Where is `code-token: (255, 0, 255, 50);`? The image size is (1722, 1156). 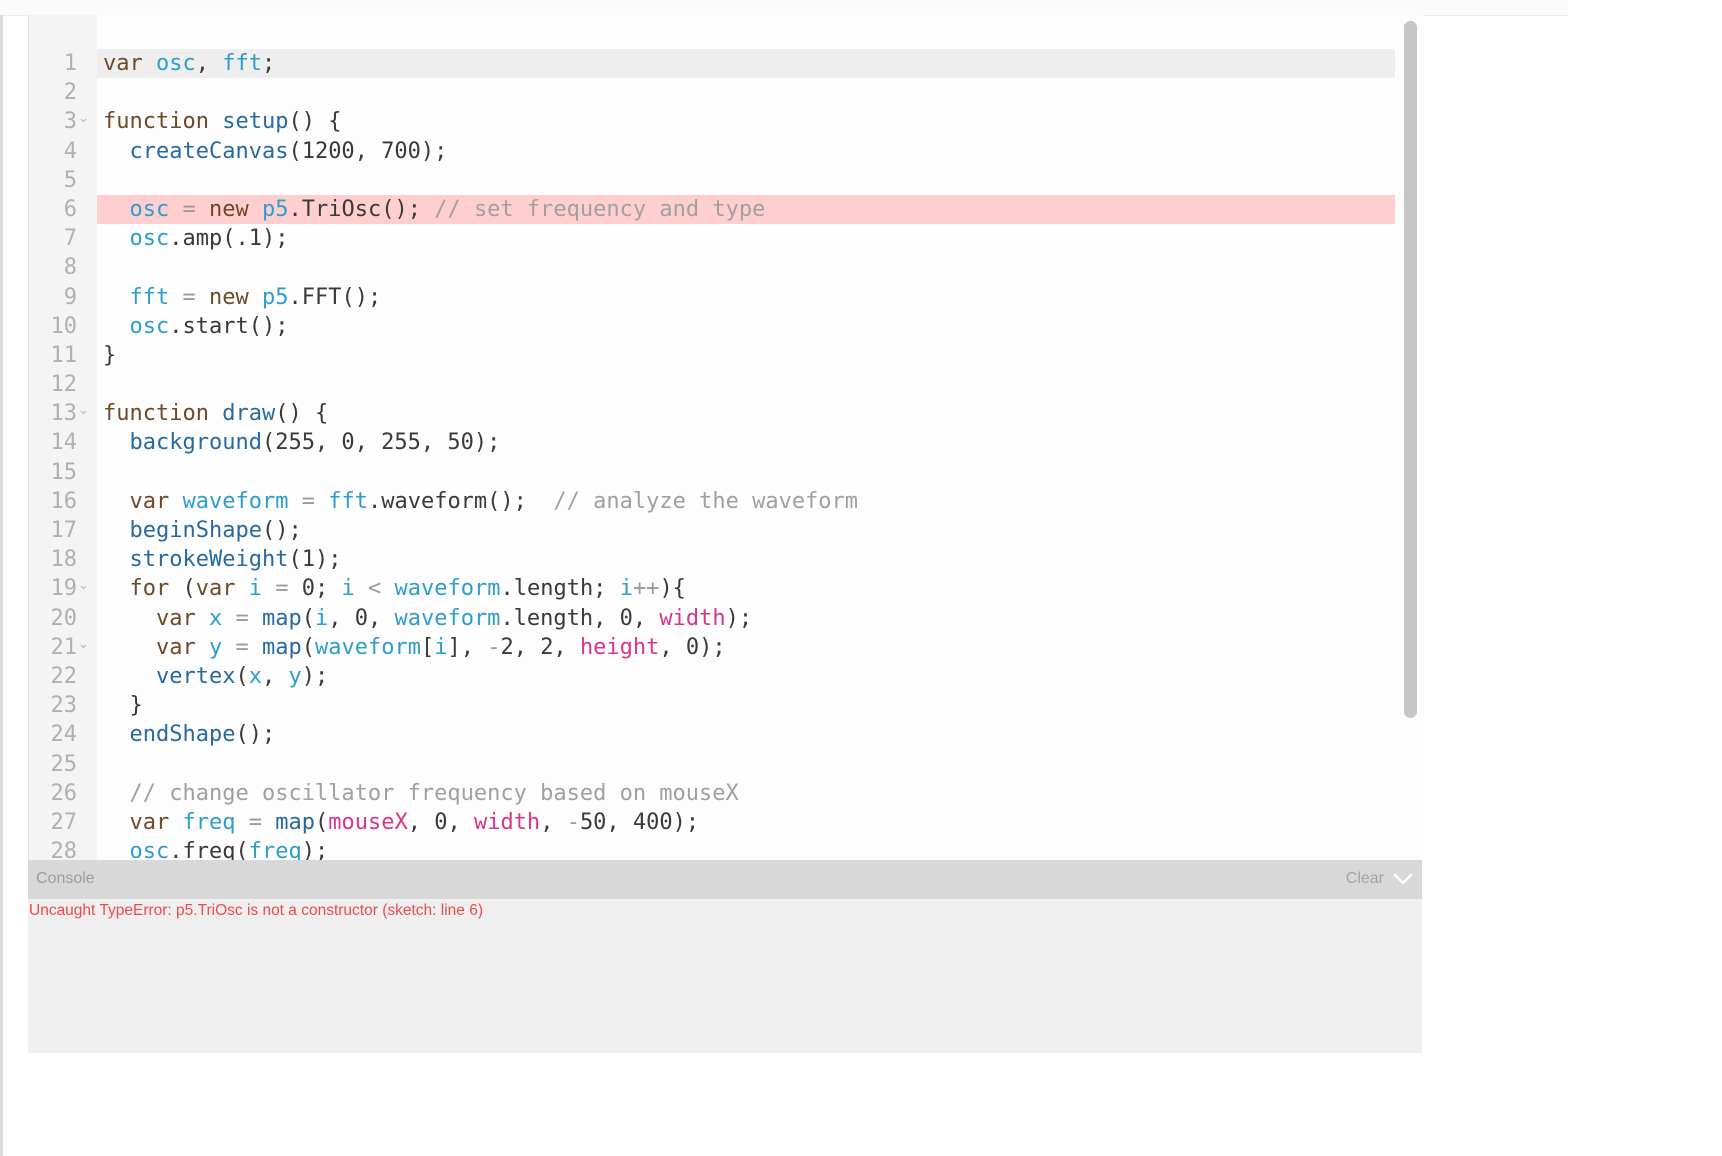 code-token: (255, 0, 255, 50); is located at coordinates (381, 443).